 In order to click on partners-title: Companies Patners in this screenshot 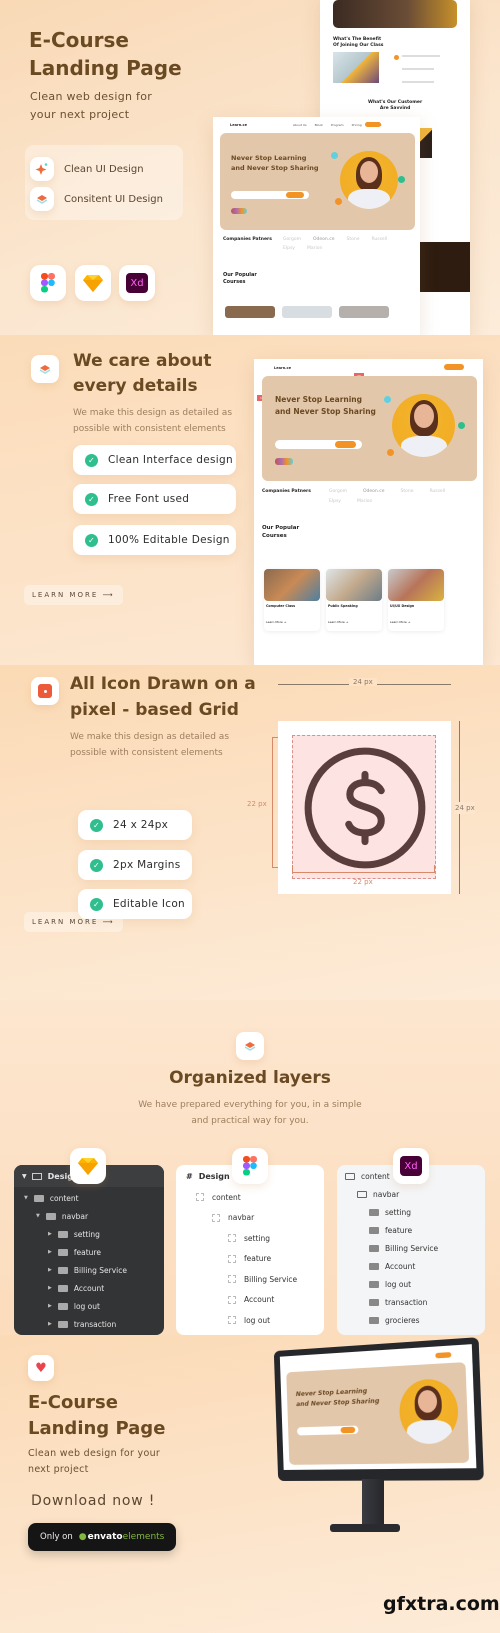, I will do `click(247, 239)`.